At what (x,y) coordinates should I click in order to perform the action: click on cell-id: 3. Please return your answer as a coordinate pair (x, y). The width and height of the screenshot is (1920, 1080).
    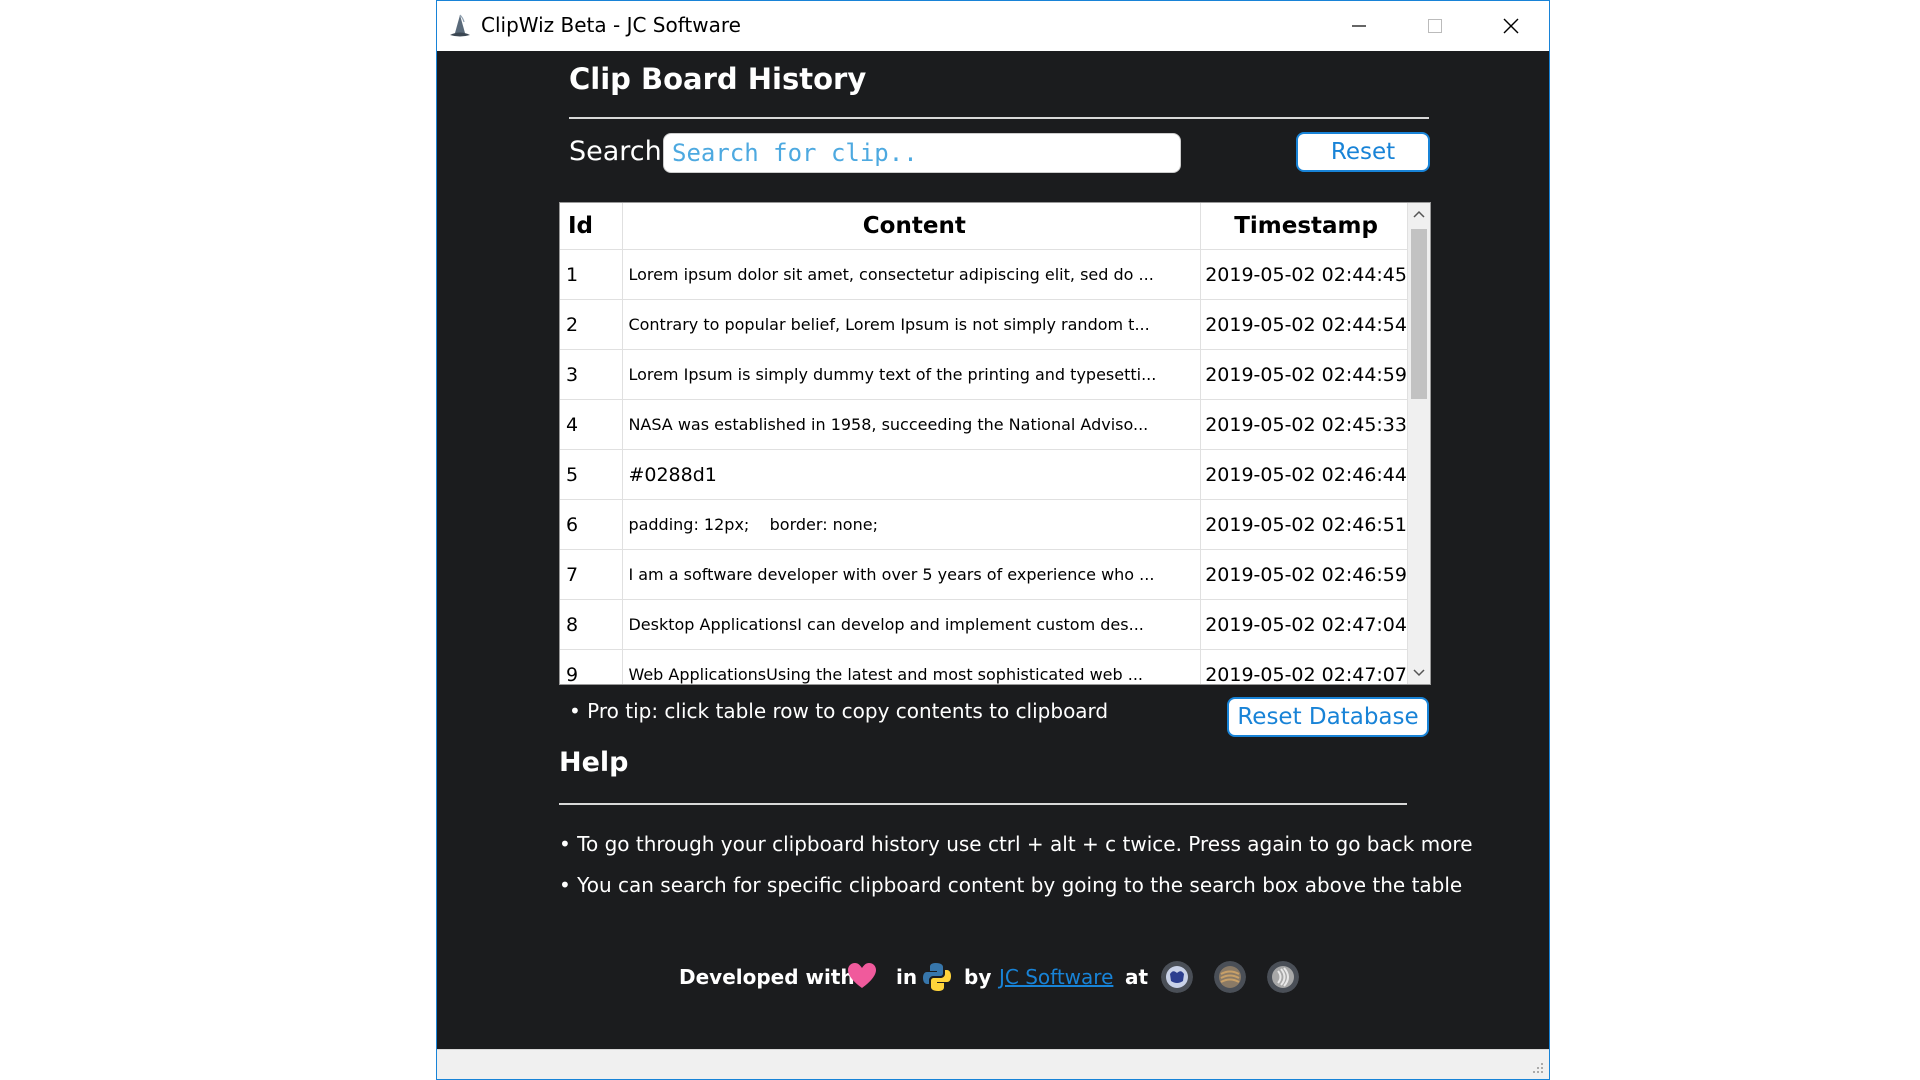
    Looking at the image, I should click on (592, 374).